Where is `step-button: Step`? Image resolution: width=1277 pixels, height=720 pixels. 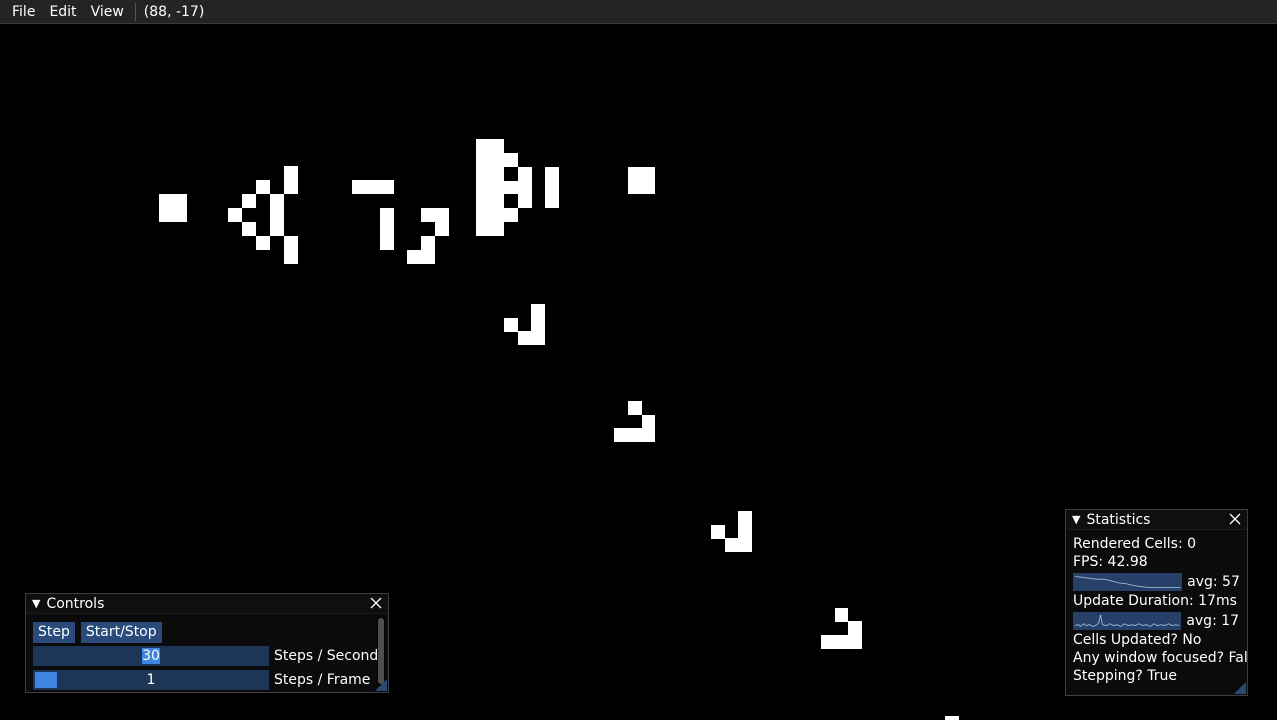 step-button: Step is located at coordinates (54, 632).